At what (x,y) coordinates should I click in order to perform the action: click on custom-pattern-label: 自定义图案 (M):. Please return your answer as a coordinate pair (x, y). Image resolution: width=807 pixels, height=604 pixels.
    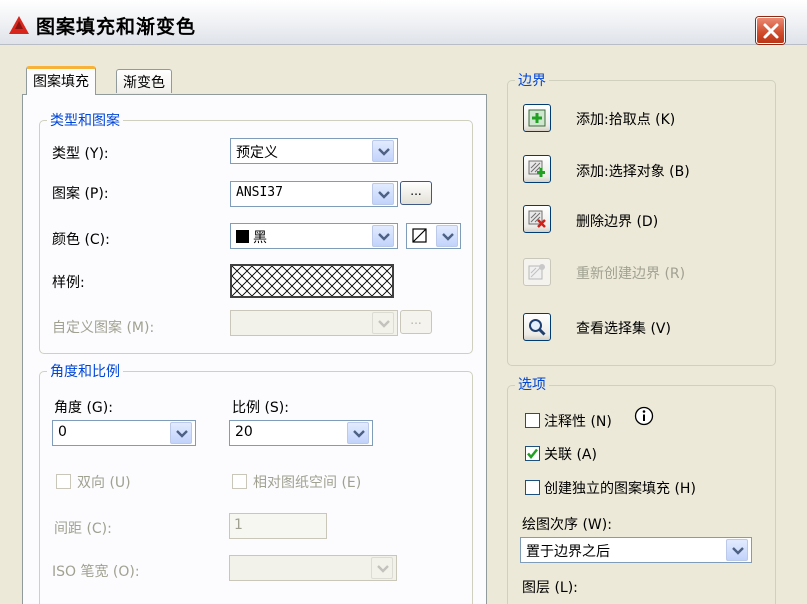
    Looking at the image, I should click on (103, 328).